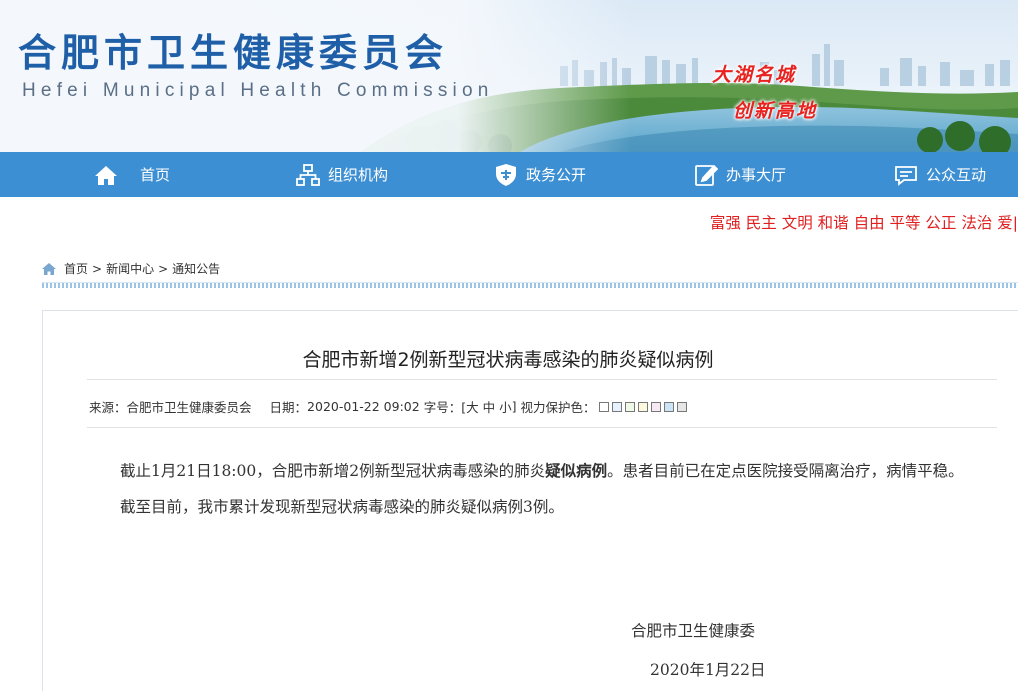 Image resolution: width=1018 pixels, height=691 pixels. What do you see at coordinates (506, 175) in the screenshot?
I see `shield-icon` at bounding box center [506, 175].